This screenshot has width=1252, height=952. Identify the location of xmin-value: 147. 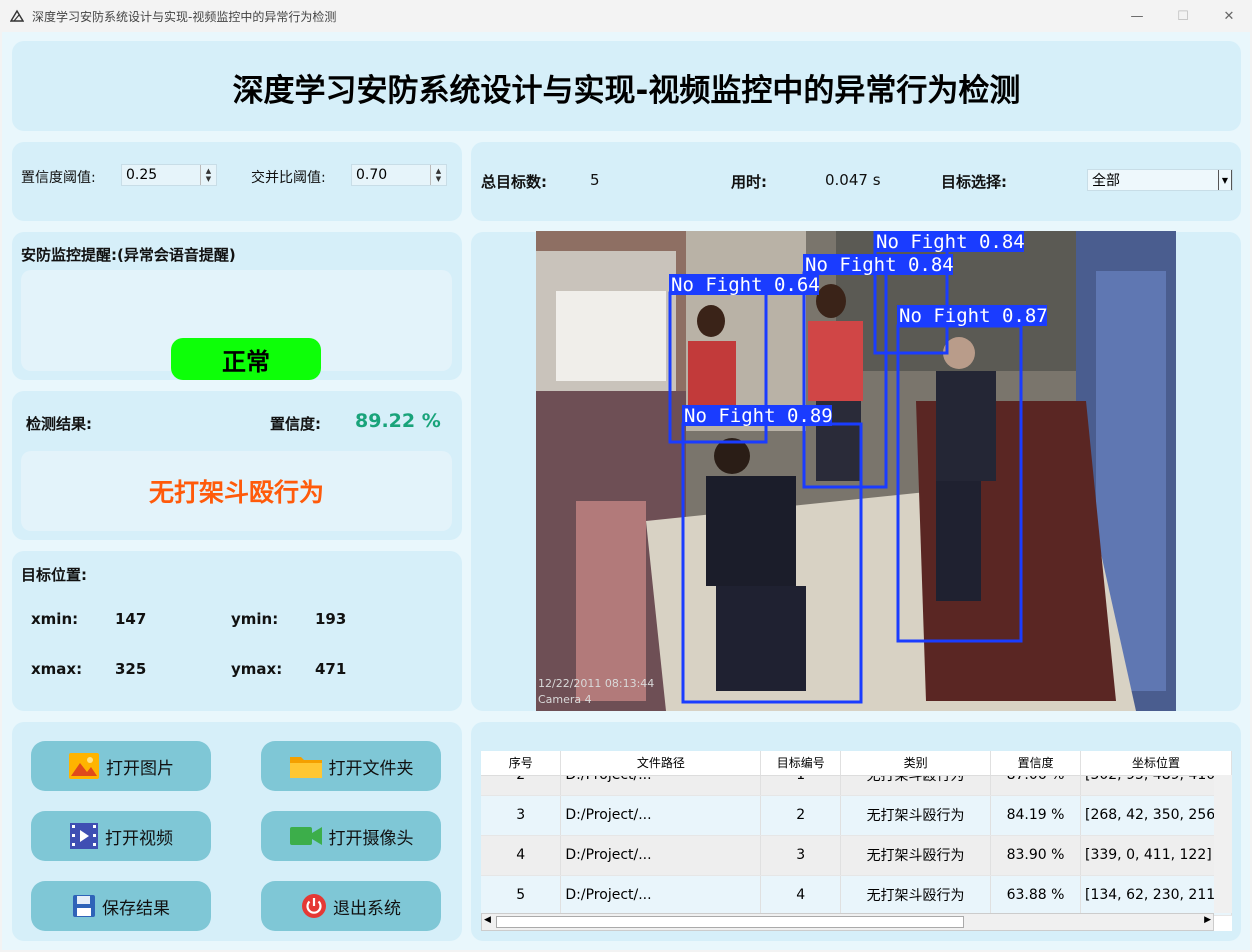
(131, 619).